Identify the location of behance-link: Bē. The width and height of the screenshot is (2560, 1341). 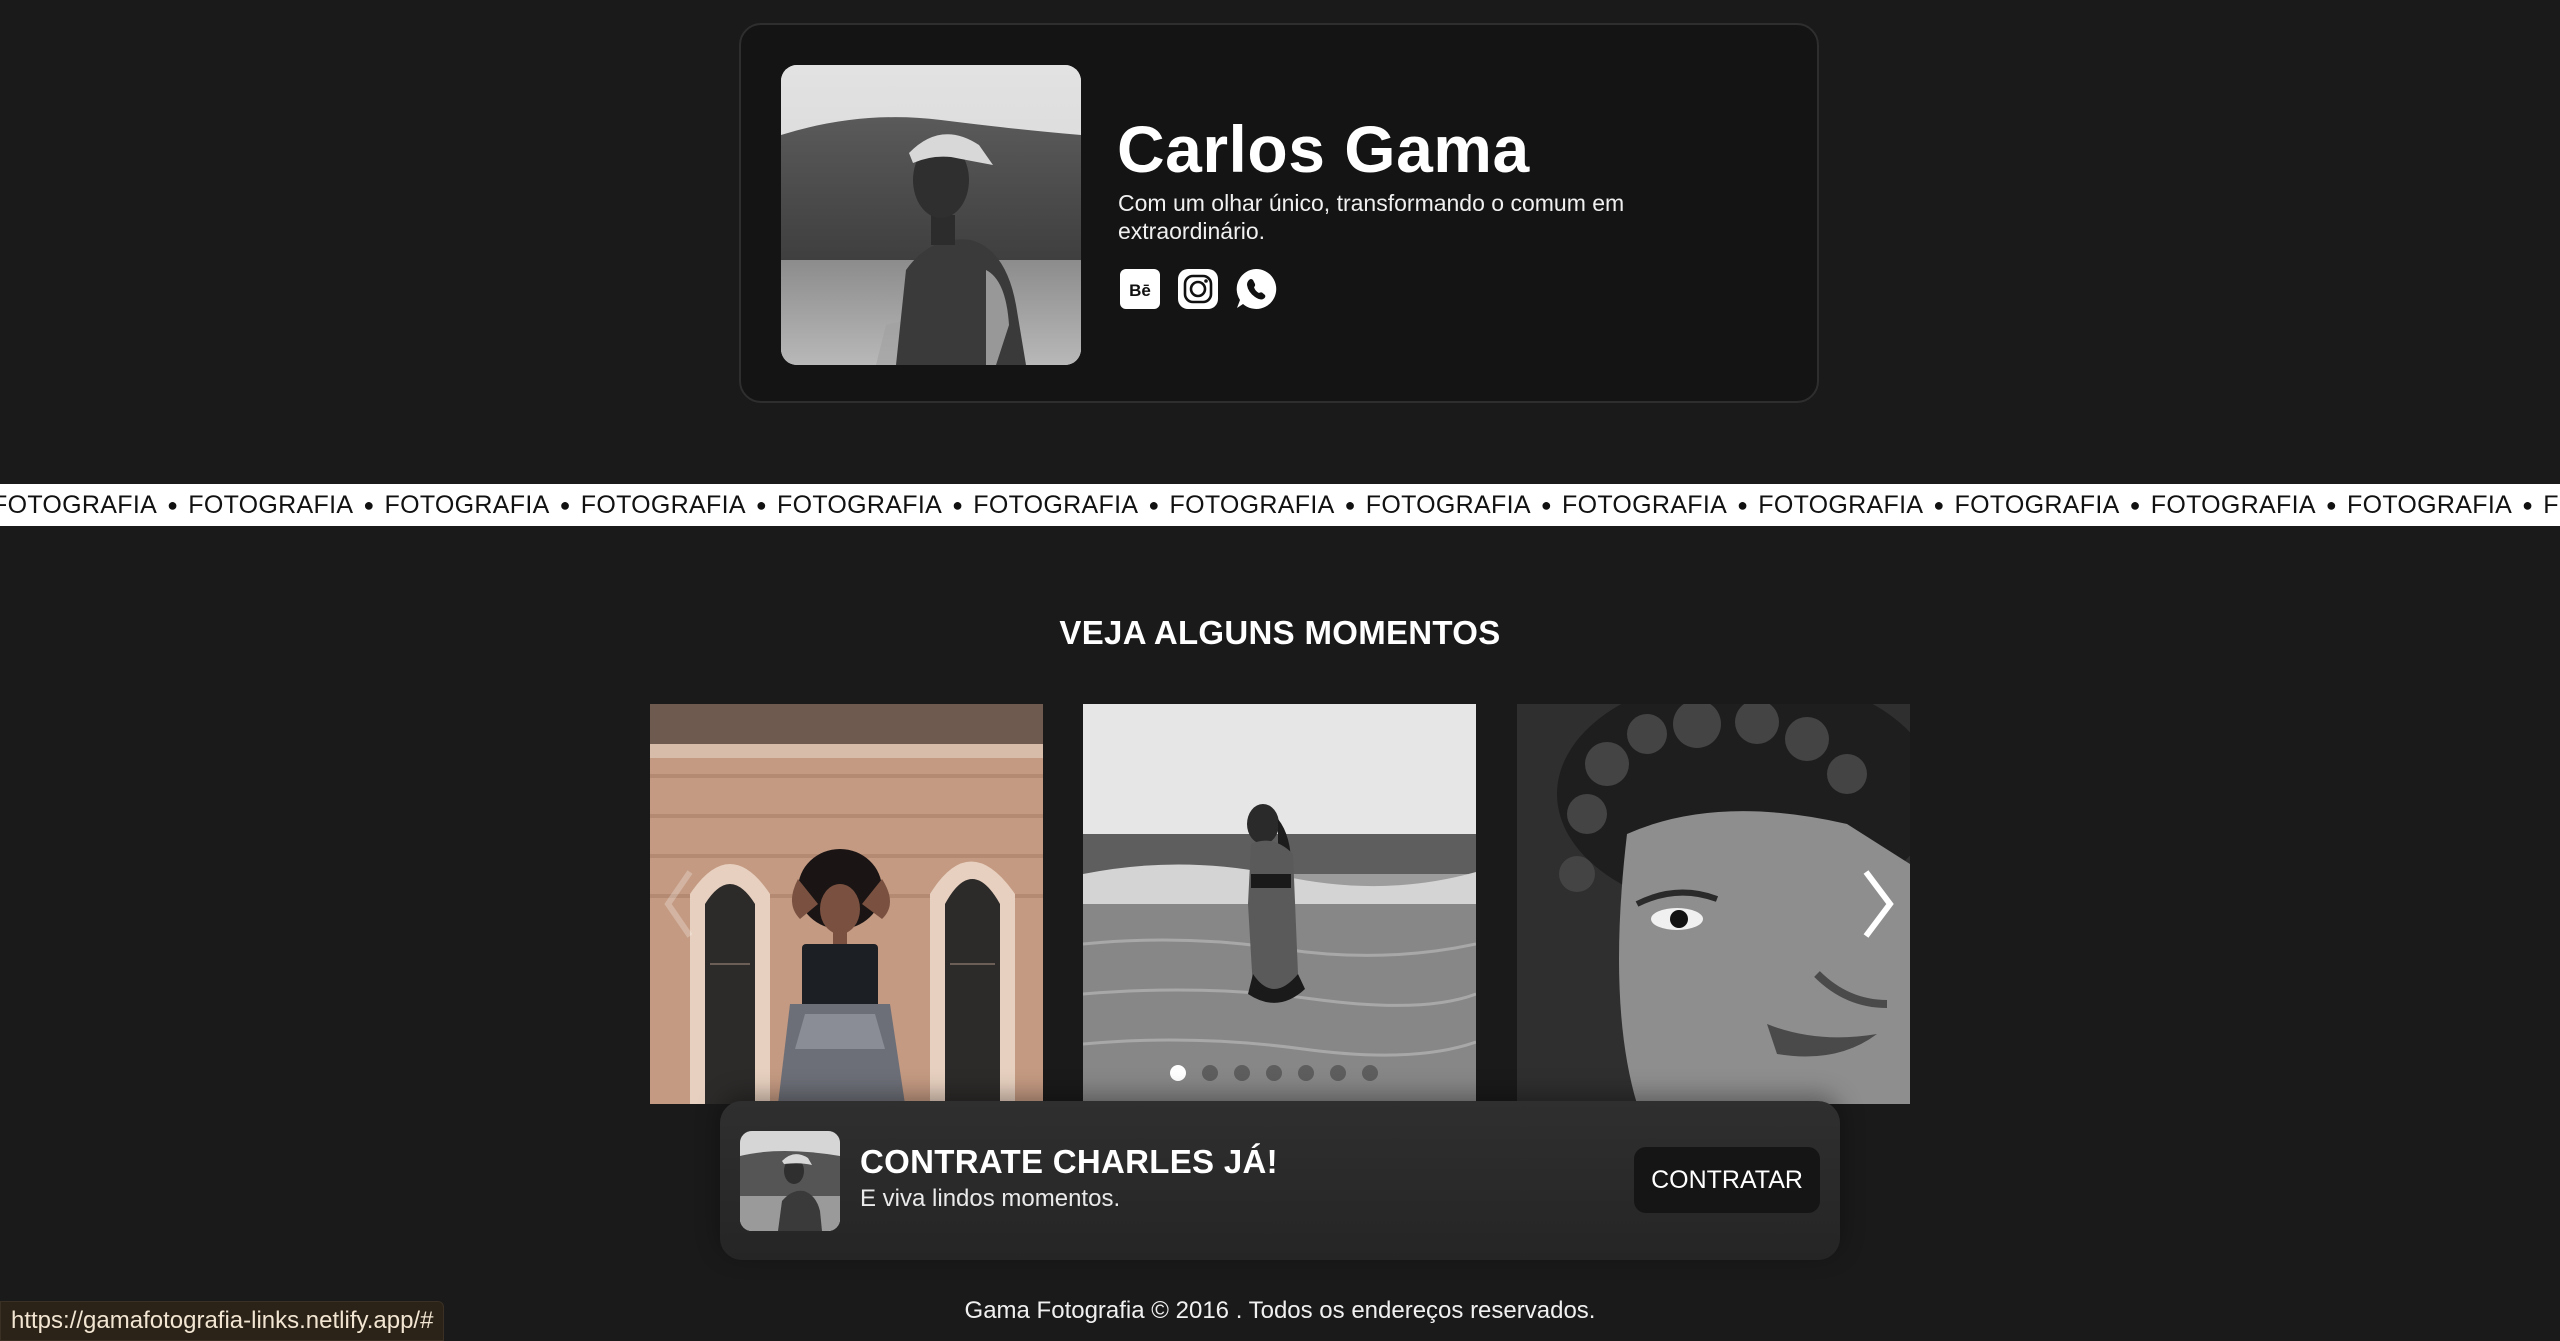
(1140, 289).